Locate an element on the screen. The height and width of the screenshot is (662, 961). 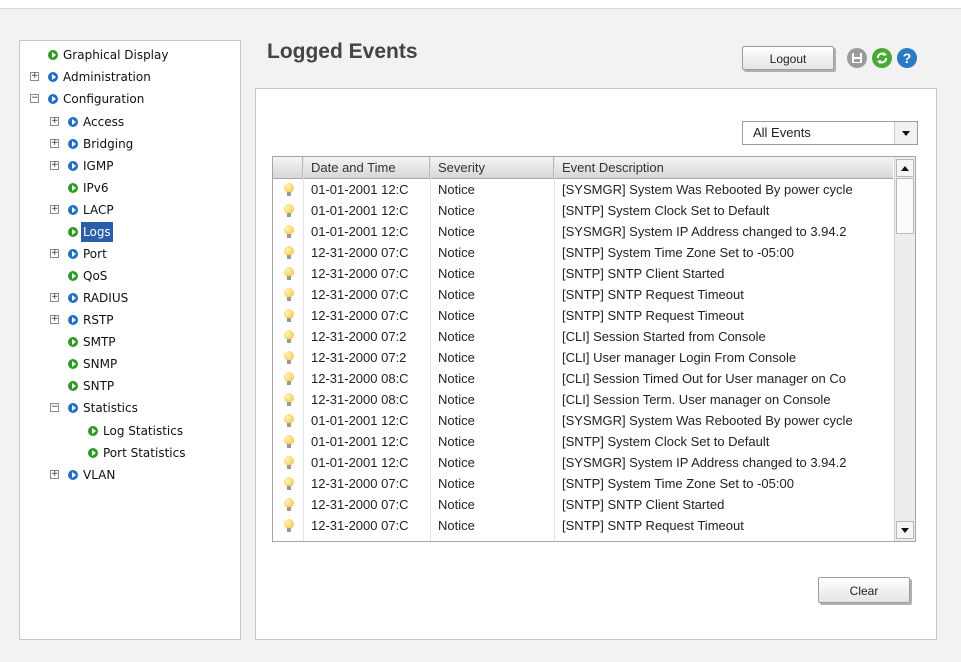
header-date-time: Date and Time is located at coordinates (366, 167).